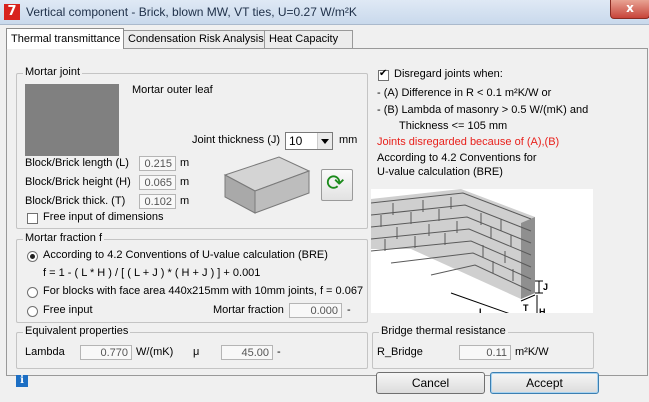  What do you see at coordinates (248, 310) in the screenshot?
I see `mortar-fraction-label: Mortar fraction` at bounding box center [248, 310].